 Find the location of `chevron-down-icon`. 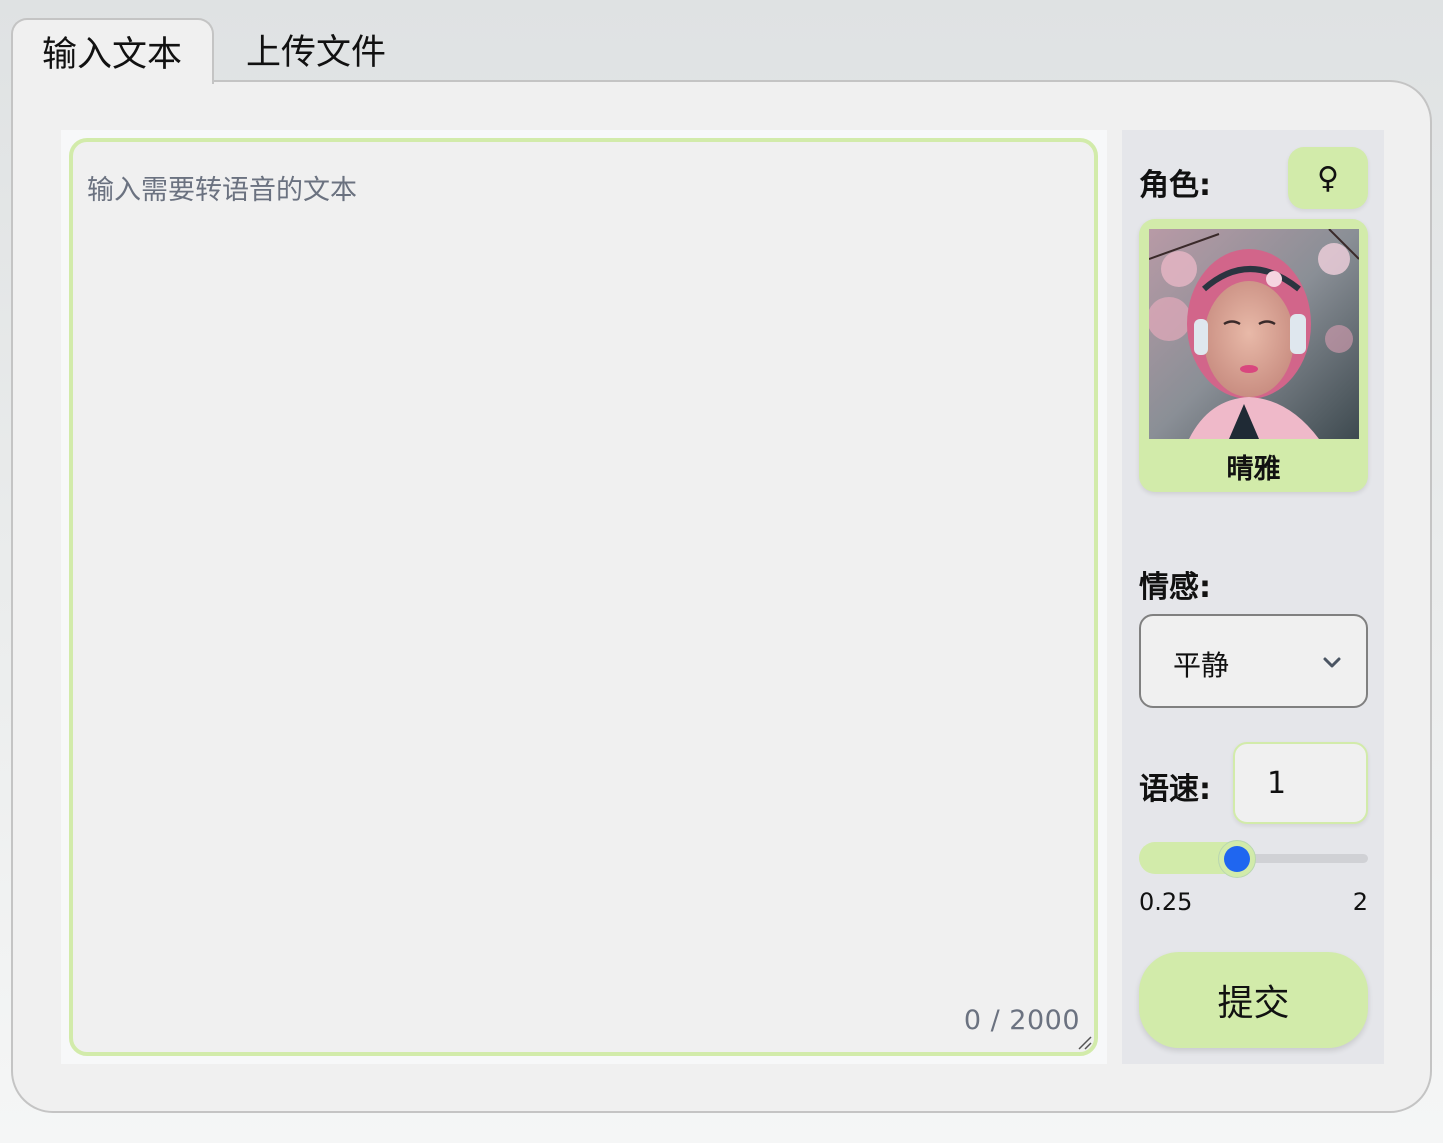

chevron-down-icon is located at coordinates (1332, 662).